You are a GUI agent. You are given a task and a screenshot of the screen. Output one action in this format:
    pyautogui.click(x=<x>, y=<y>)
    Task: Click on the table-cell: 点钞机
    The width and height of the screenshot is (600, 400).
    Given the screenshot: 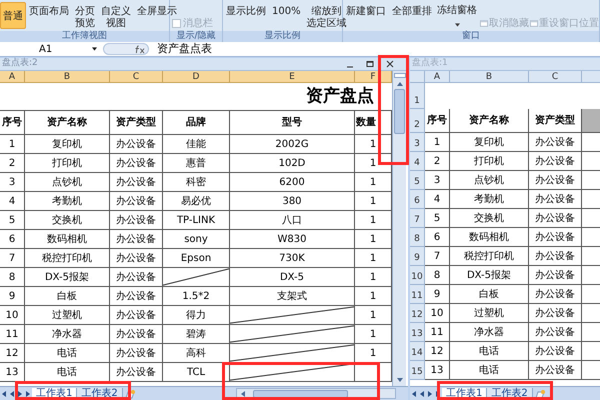 What is the action you would take?
    pyautogui.click(x=67, y=182)
    